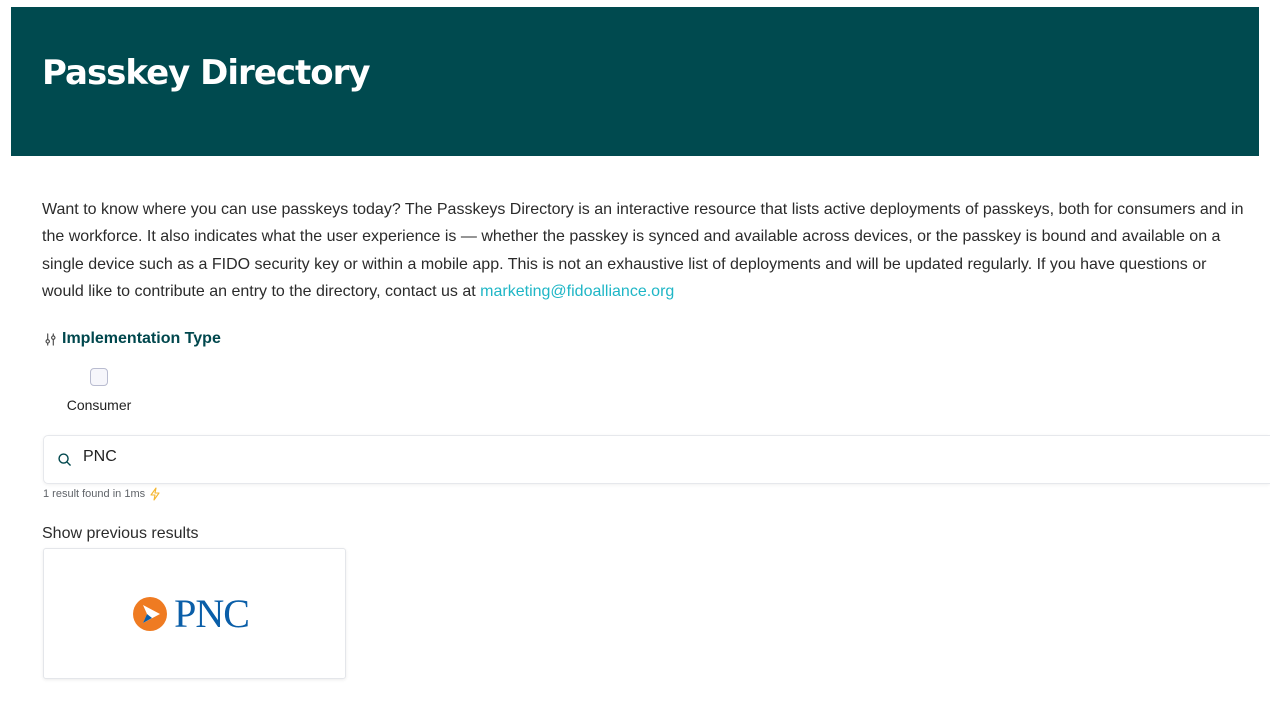 The height and width of the screenshot is (705, 1270). Describe the element at coordinates (206, 73) in the screenshot. I see `page-title: Passkey Directory` at that location.